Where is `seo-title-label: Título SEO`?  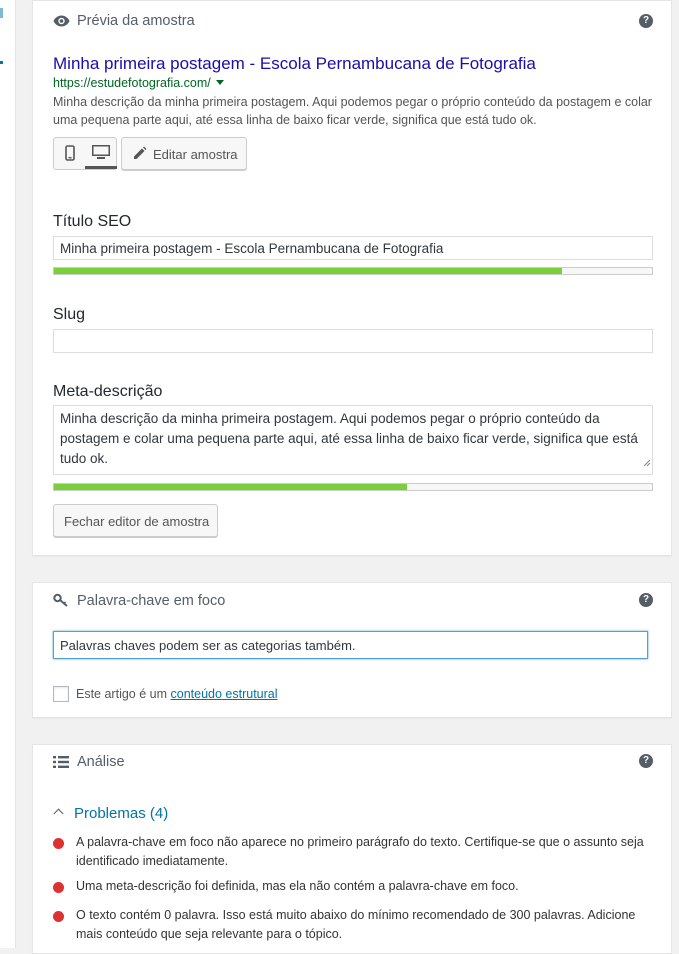 seo-title-label: Título SEO is located at coordinates (92, 221).